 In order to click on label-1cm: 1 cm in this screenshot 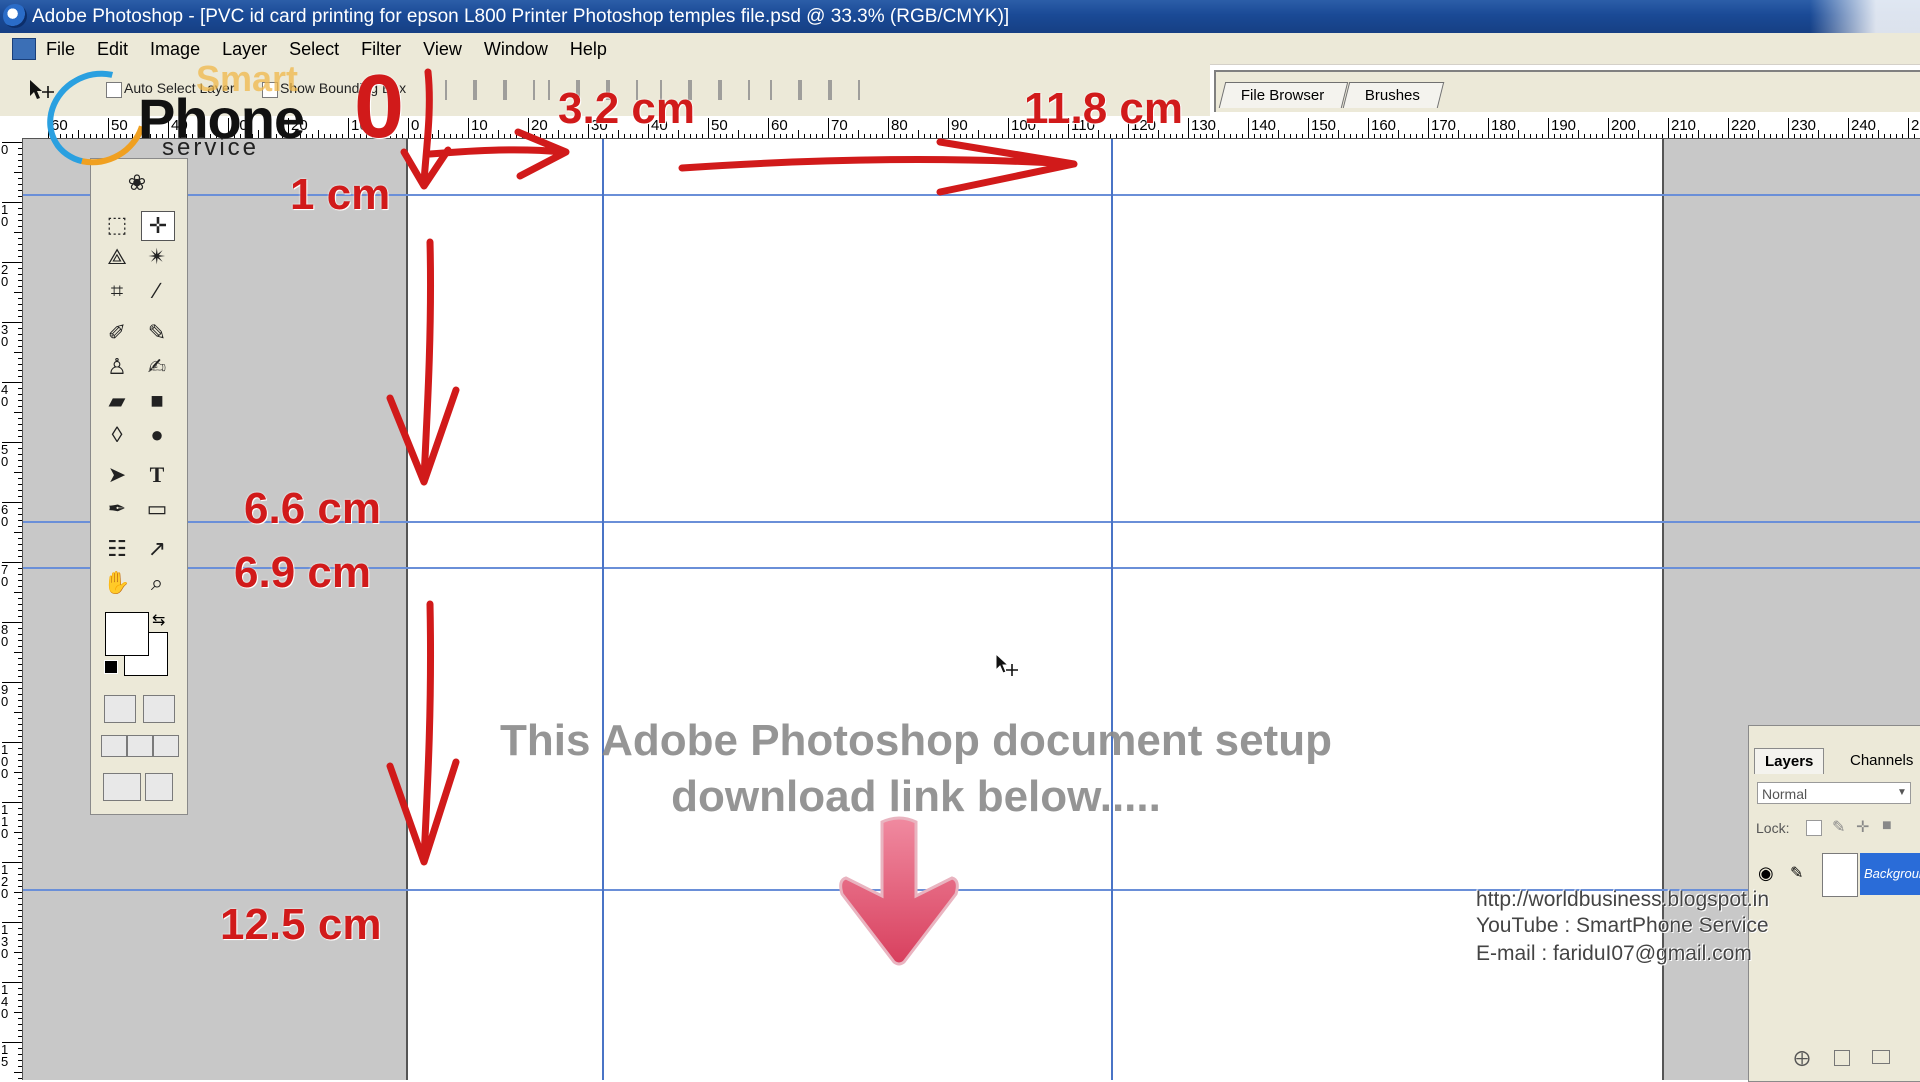, I will do `click(340, 194)`.